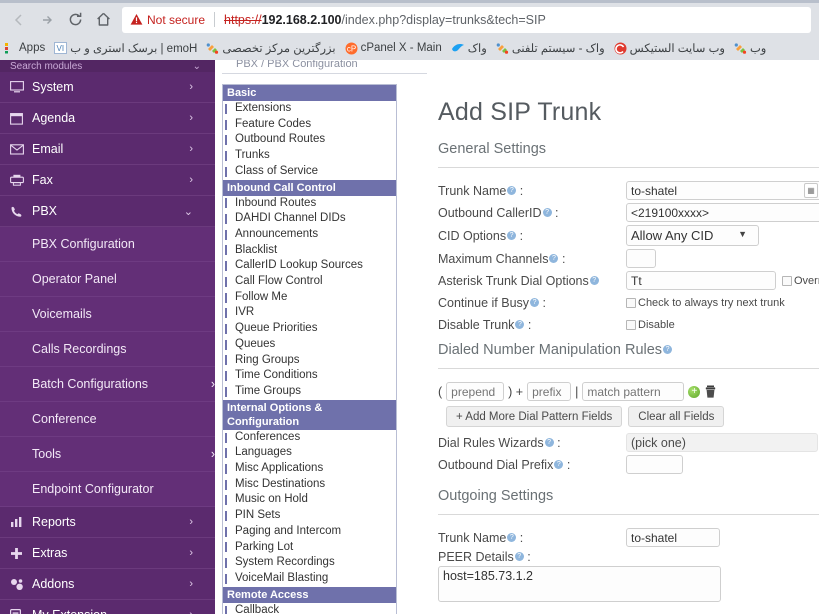 This screenshot has width=819, height=614. Describe the element at coordinates (107, 607) in the screenshot. I see `sidebar-item-my-extension: My Extension ›` at that location.